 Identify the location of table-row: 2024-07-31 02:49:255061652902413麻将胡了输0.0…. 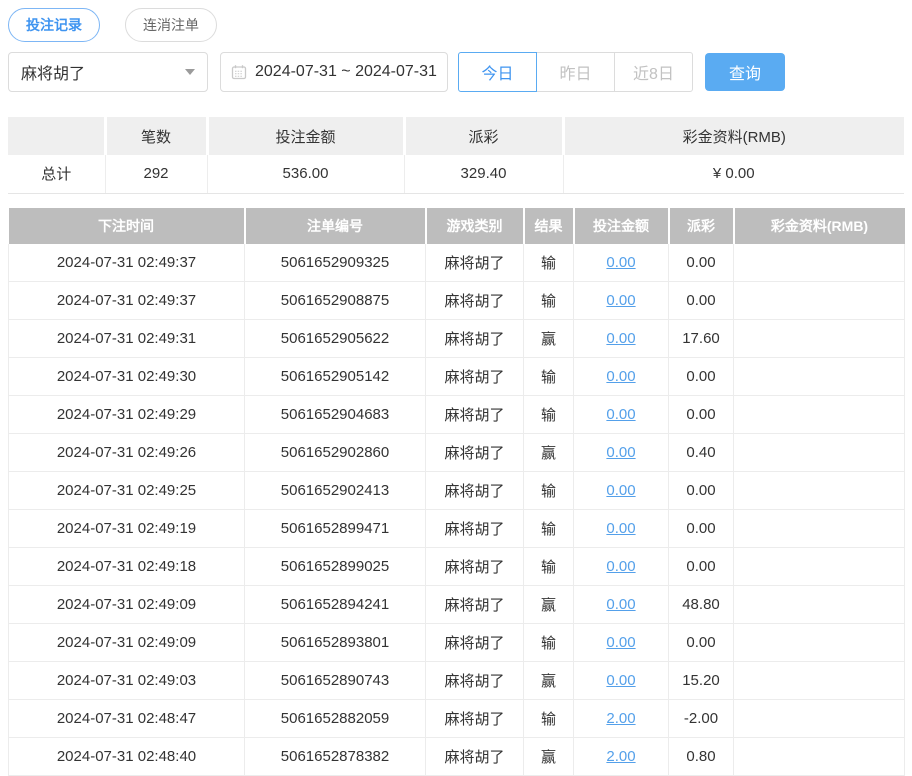
(457, 491).